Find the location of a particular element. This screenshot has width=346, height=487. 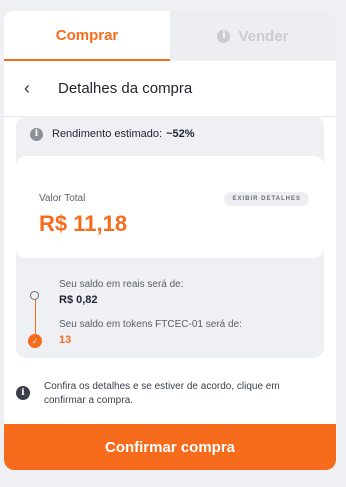

tab-sell: i Vender is located at coordinates (253, 36).